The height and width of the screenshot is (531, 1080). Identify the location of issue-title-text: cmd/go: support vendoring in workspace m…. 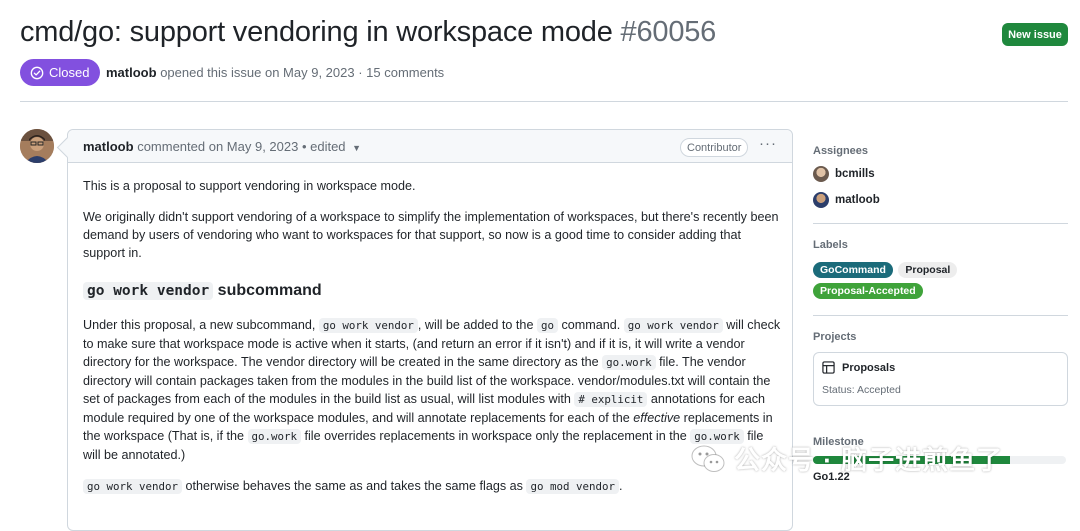
(316, 32).